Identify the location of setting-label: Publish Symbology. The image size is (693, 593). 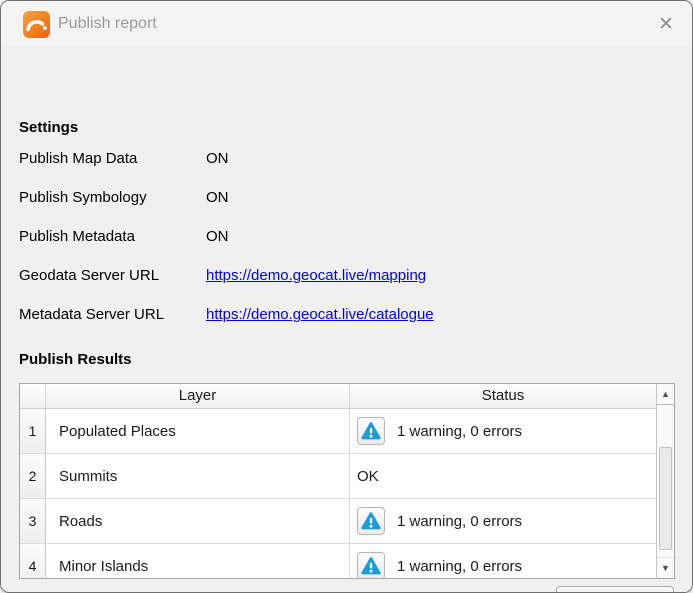
(83, 197).